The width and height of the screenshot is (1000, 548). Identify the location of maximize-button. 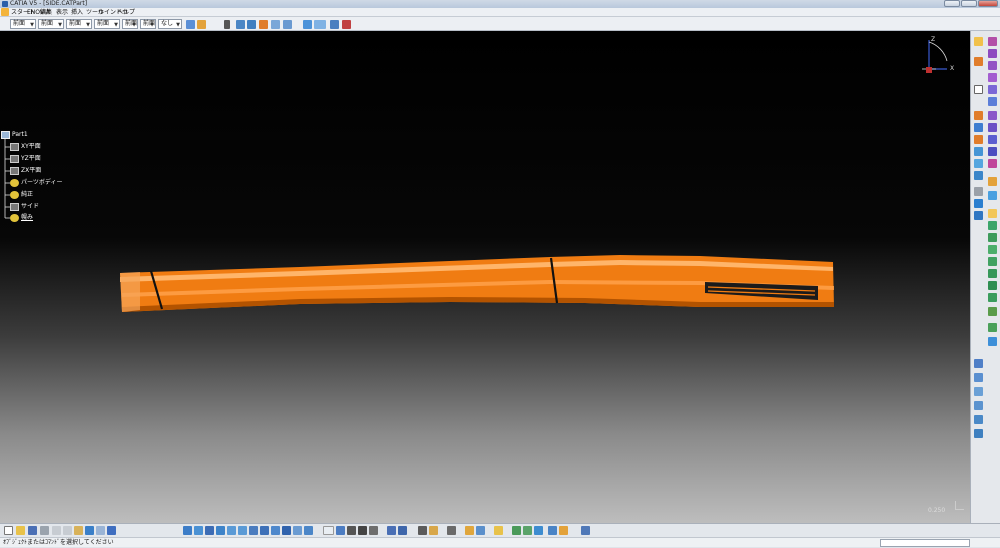
(969, 3).